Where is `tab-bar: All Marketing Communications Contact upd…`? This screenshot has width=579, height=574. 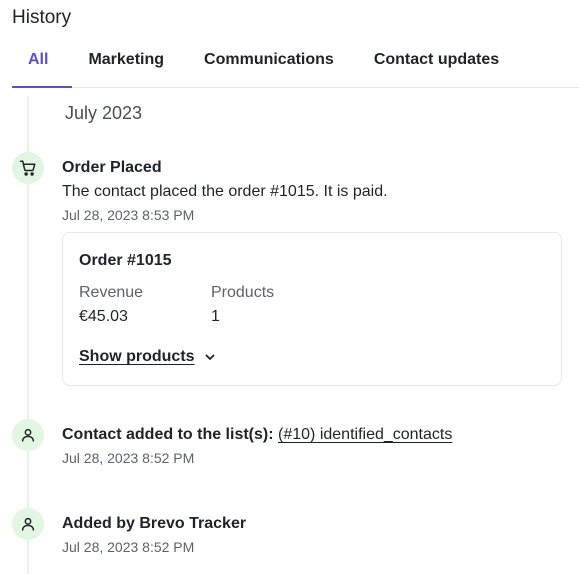 tab-bar: All Marketing Communications Contact upd… is located at coordinates (295, 66).